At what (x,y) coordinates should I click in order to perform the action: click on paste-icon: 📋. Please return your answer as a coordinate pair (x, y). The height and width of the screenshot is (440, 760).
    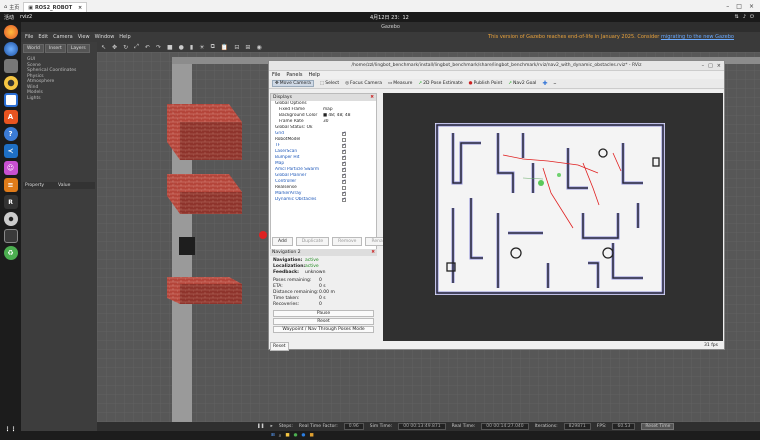
    Looking at the image, I should click on (224, 47).